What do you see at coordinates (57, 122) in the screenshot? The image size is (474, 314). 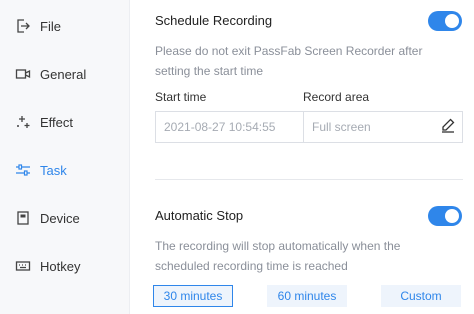 I see `sidebar-item-label: Effect` at bounding box center [57, 122].